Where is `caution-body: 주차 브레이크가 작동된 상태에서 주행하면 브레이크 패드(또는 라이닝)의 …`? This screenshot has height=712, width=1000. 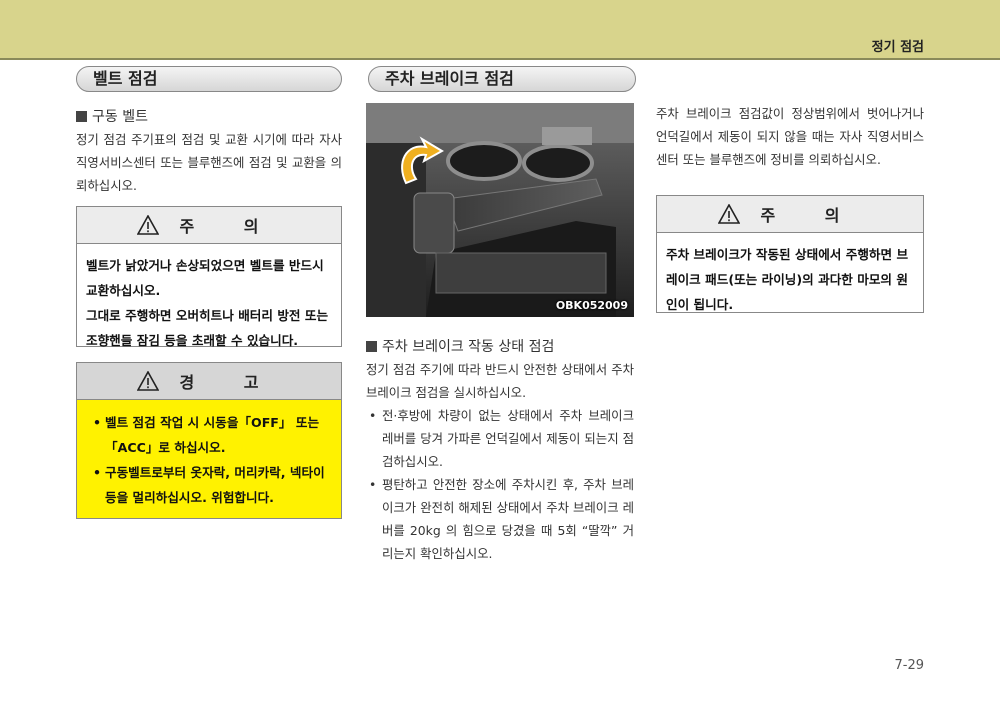
caution-body: 주차 브레이크가 작동된 상태에서 주행하면 브레이크 패드(또는 라이닝)의 … is located at coordinates (787, 279).